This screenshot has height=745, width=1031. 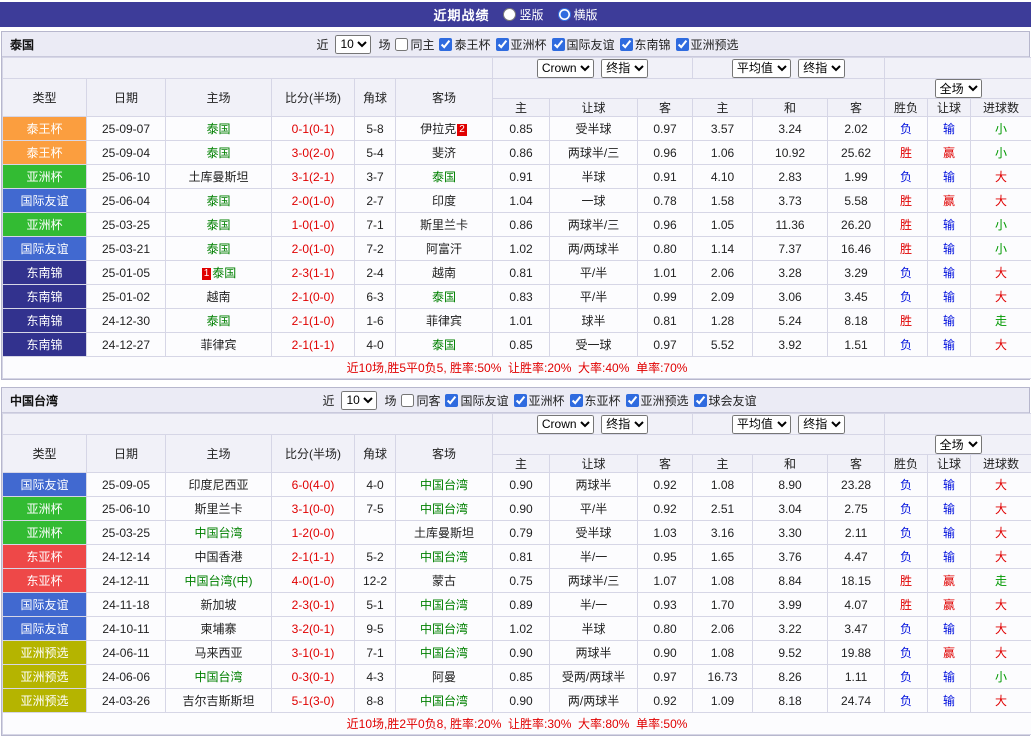 I want to click on avg-home: 4.10, so click(x=723, y=177).